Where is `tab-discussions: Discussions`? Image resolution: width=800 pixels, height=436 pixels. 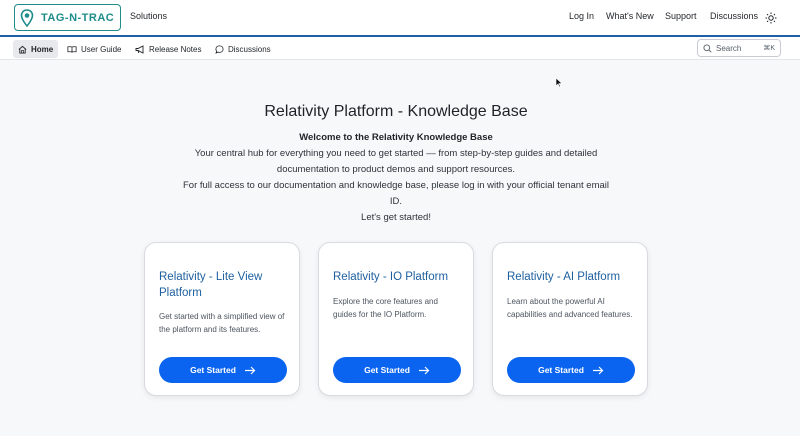
tab-discussions: Discussions is located at coordinates (243, 49).